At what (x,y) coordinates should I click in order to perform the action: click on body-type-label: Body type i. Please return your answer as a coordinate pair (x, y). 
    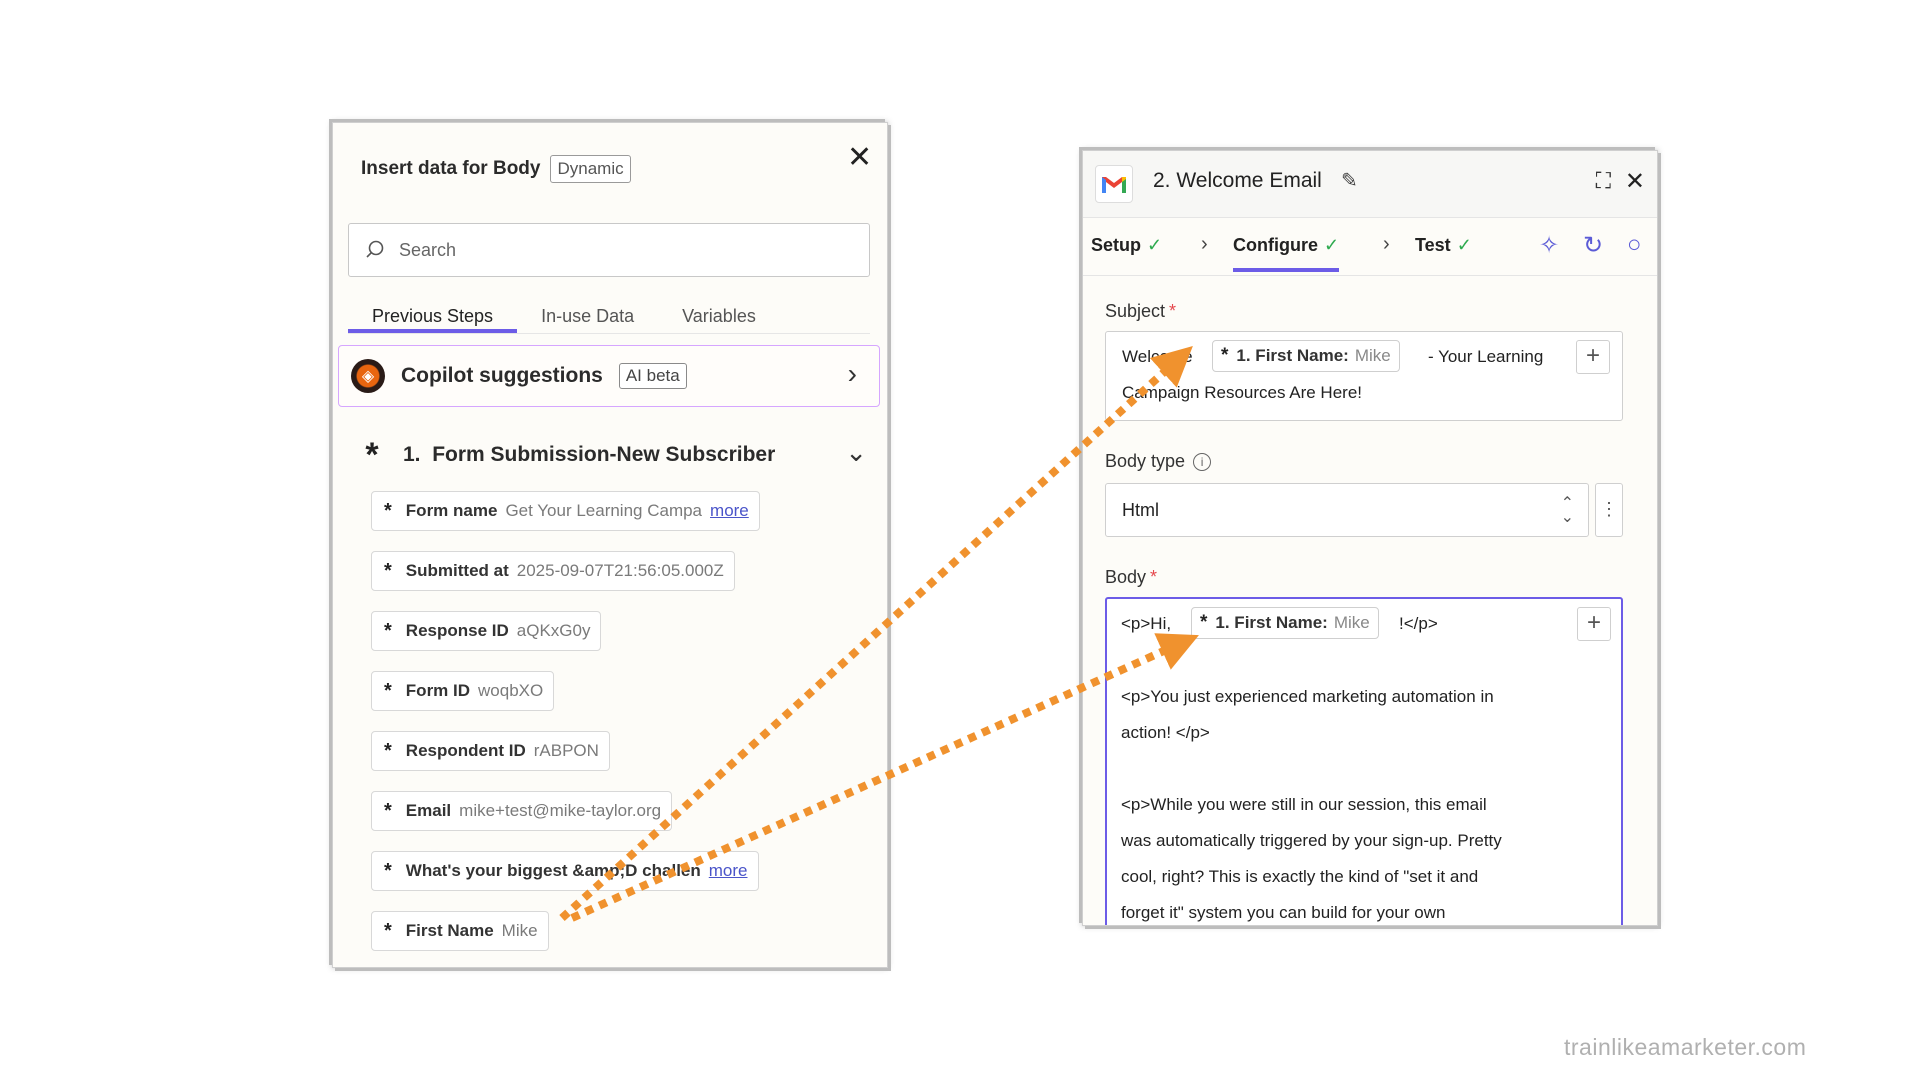
    Looking at the image, I should click on (1158, 461).